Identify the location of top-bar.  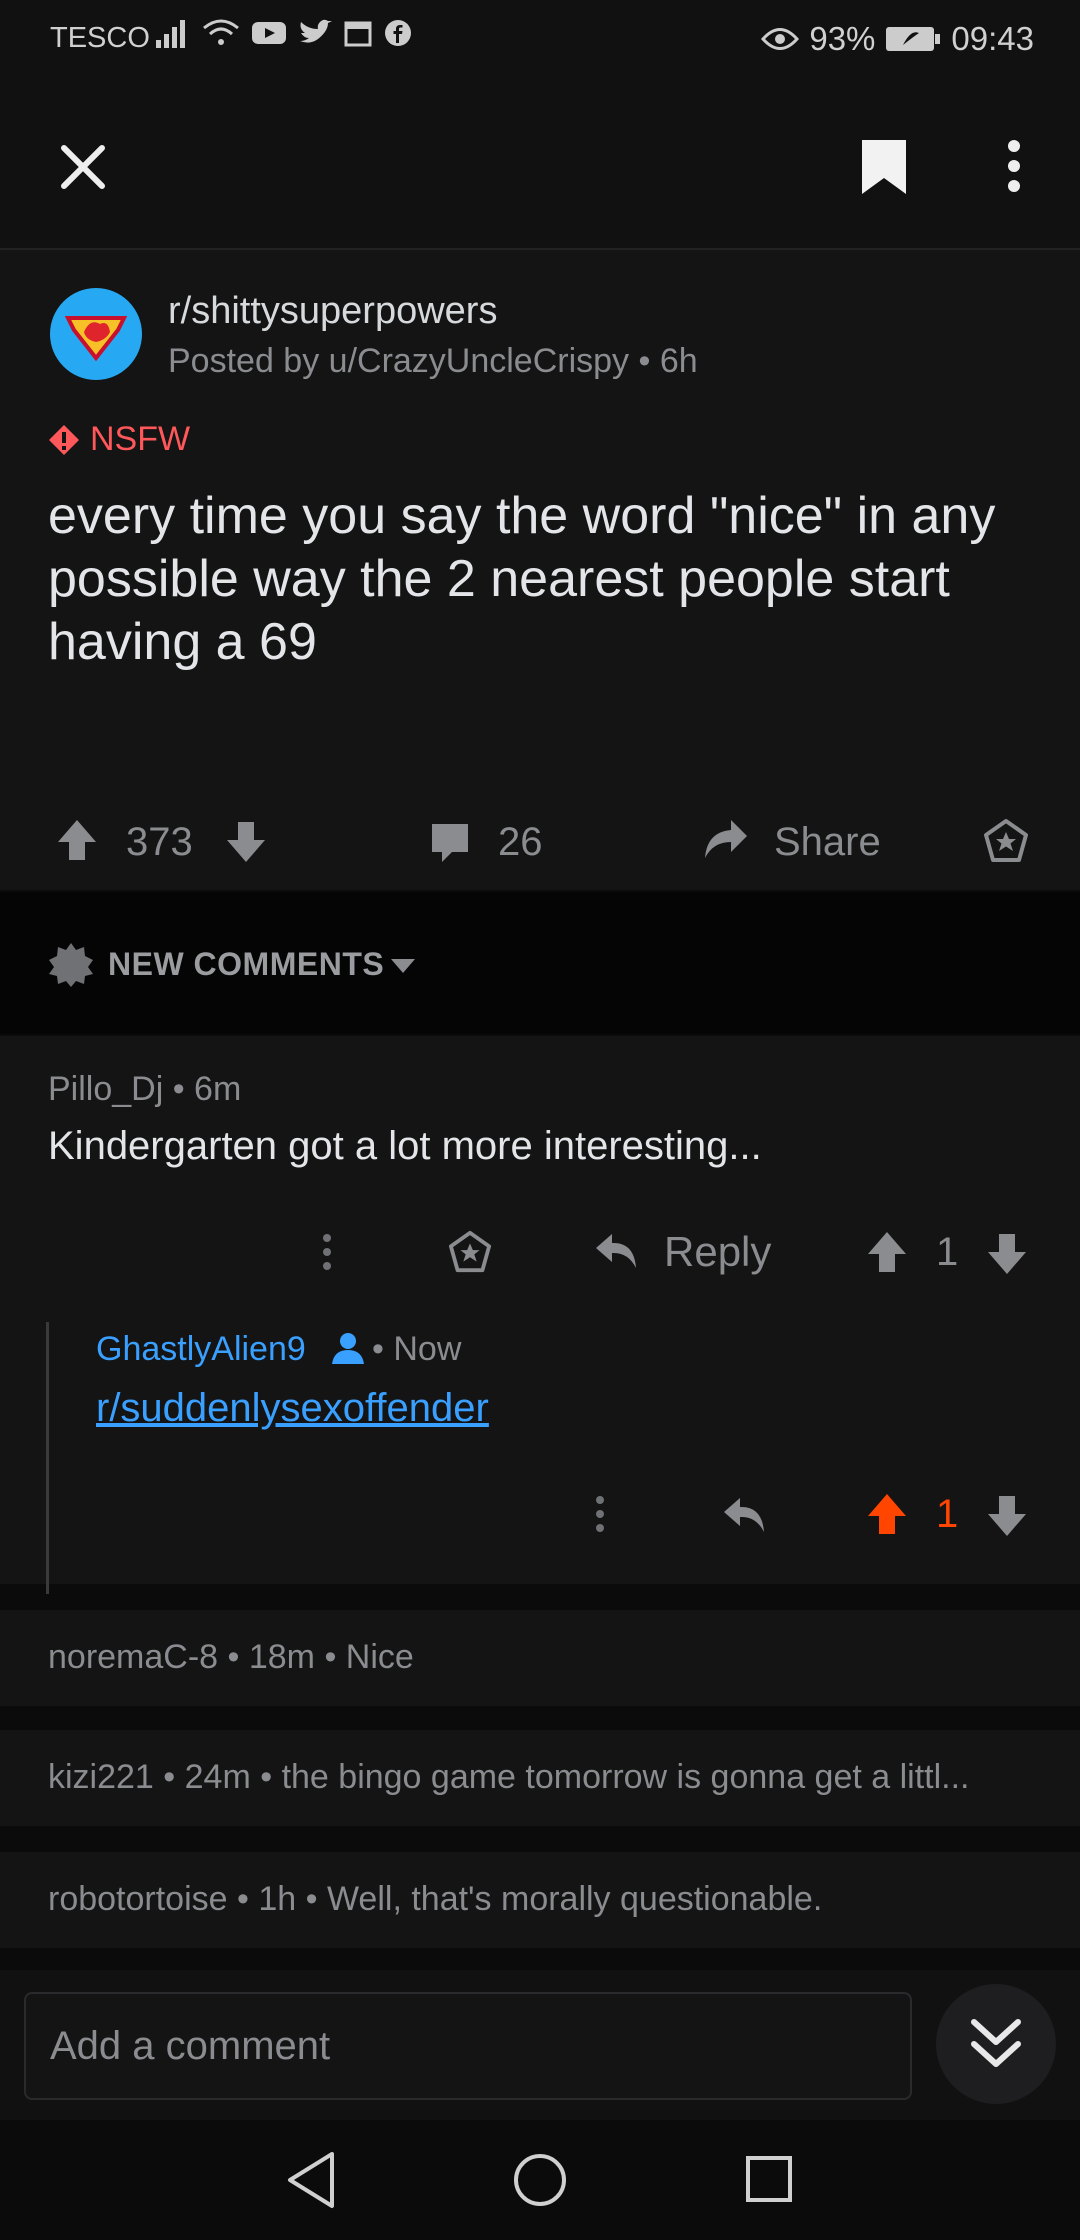
(540, 165).